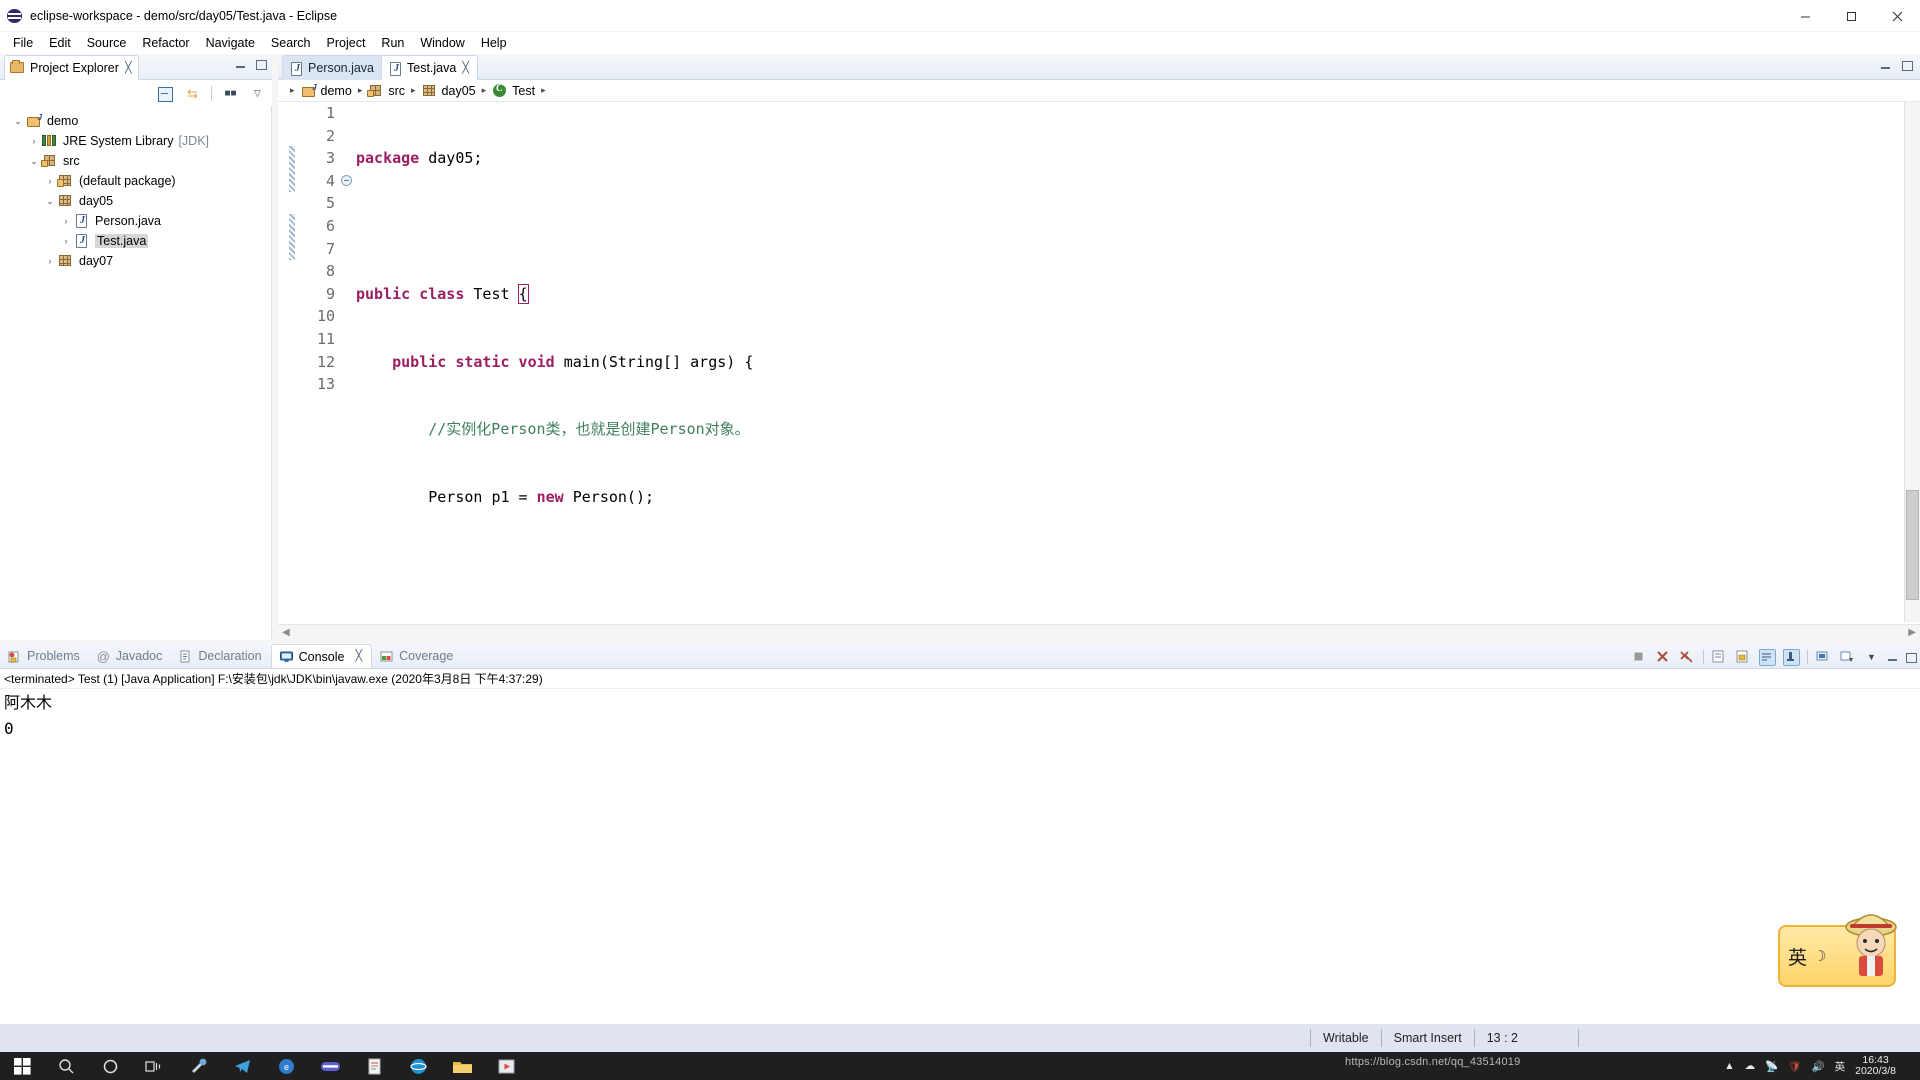 Image resolution: width=1920 pixels, height=1080 pixels. I want to click on scroll-lock-icon, so click(1743, 657).